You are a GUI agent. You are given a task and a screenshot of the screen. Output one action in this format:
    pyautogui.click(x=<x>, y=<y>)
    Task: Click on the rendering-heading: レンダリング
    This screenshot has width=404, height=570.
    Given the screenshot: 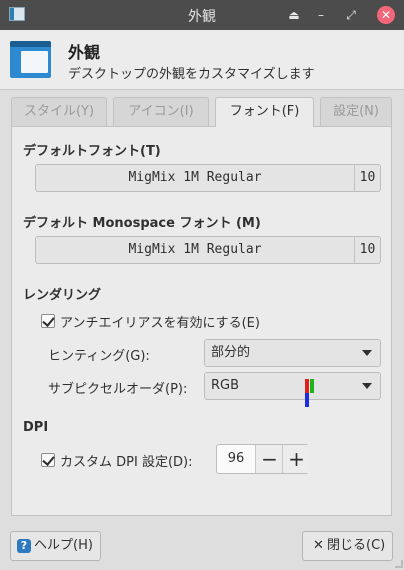 What is the action you would take?
    pyautogui.click(x=62, y=295)
    